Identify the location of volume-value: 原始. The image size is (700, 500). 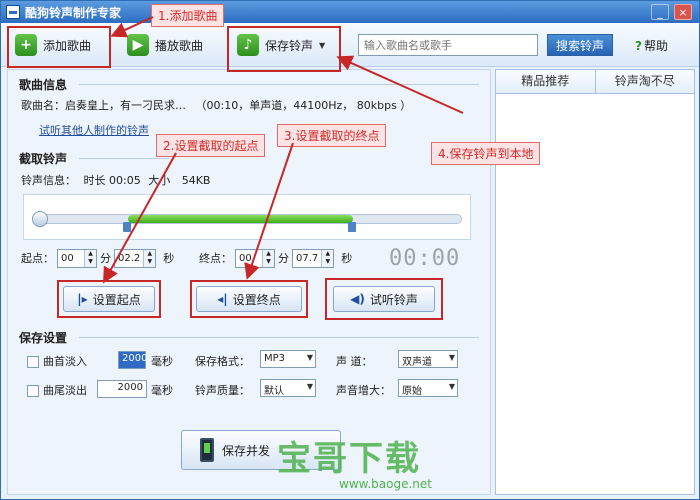
(412, 391).